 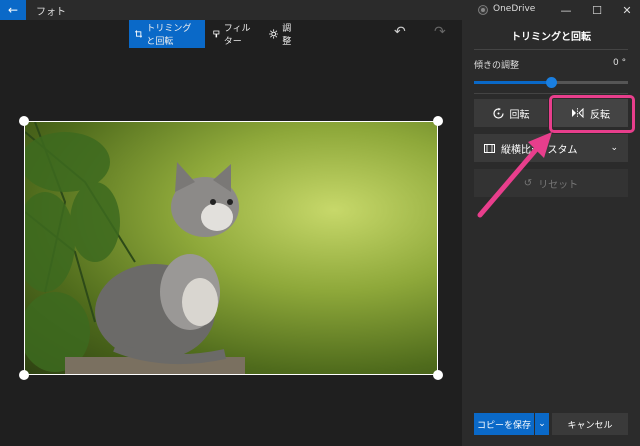 I want to click on tab-adjust: 調整, so click(x=284, y=34).